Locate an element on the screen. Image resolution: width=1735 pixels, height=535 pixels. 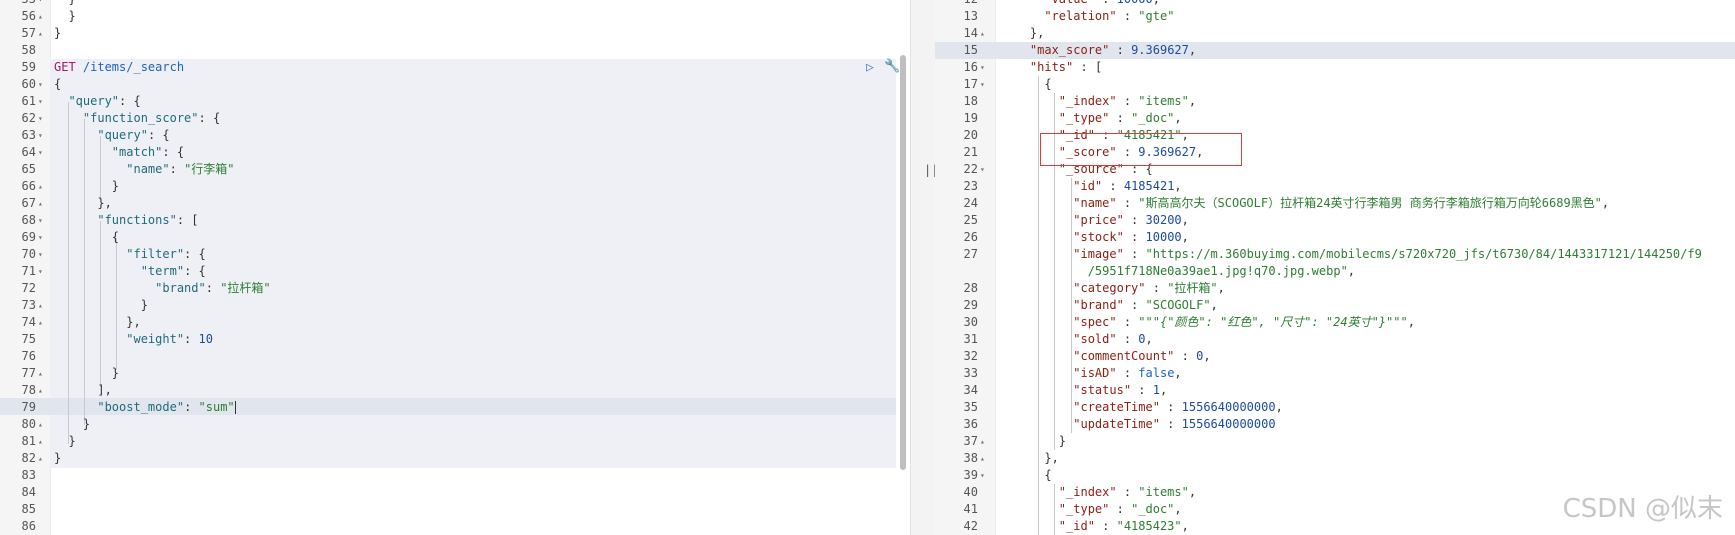
code-line: 78 ▴ ], is located at coordinates (455, 390).